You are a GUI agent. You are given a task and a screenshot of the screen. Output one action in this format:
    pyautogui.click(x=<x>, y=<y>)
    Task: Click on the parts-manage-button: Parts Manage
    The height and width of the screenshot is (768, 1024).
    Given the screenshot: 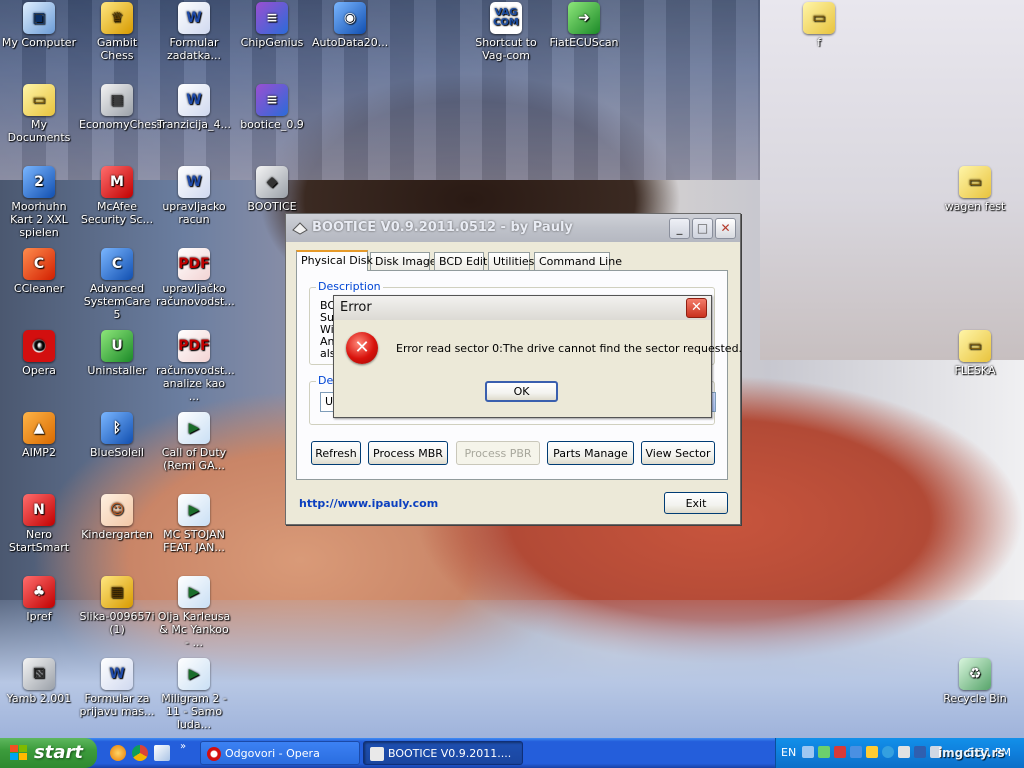 What is the action you would take?
    pyautogui.click(x=590, y=453)
    